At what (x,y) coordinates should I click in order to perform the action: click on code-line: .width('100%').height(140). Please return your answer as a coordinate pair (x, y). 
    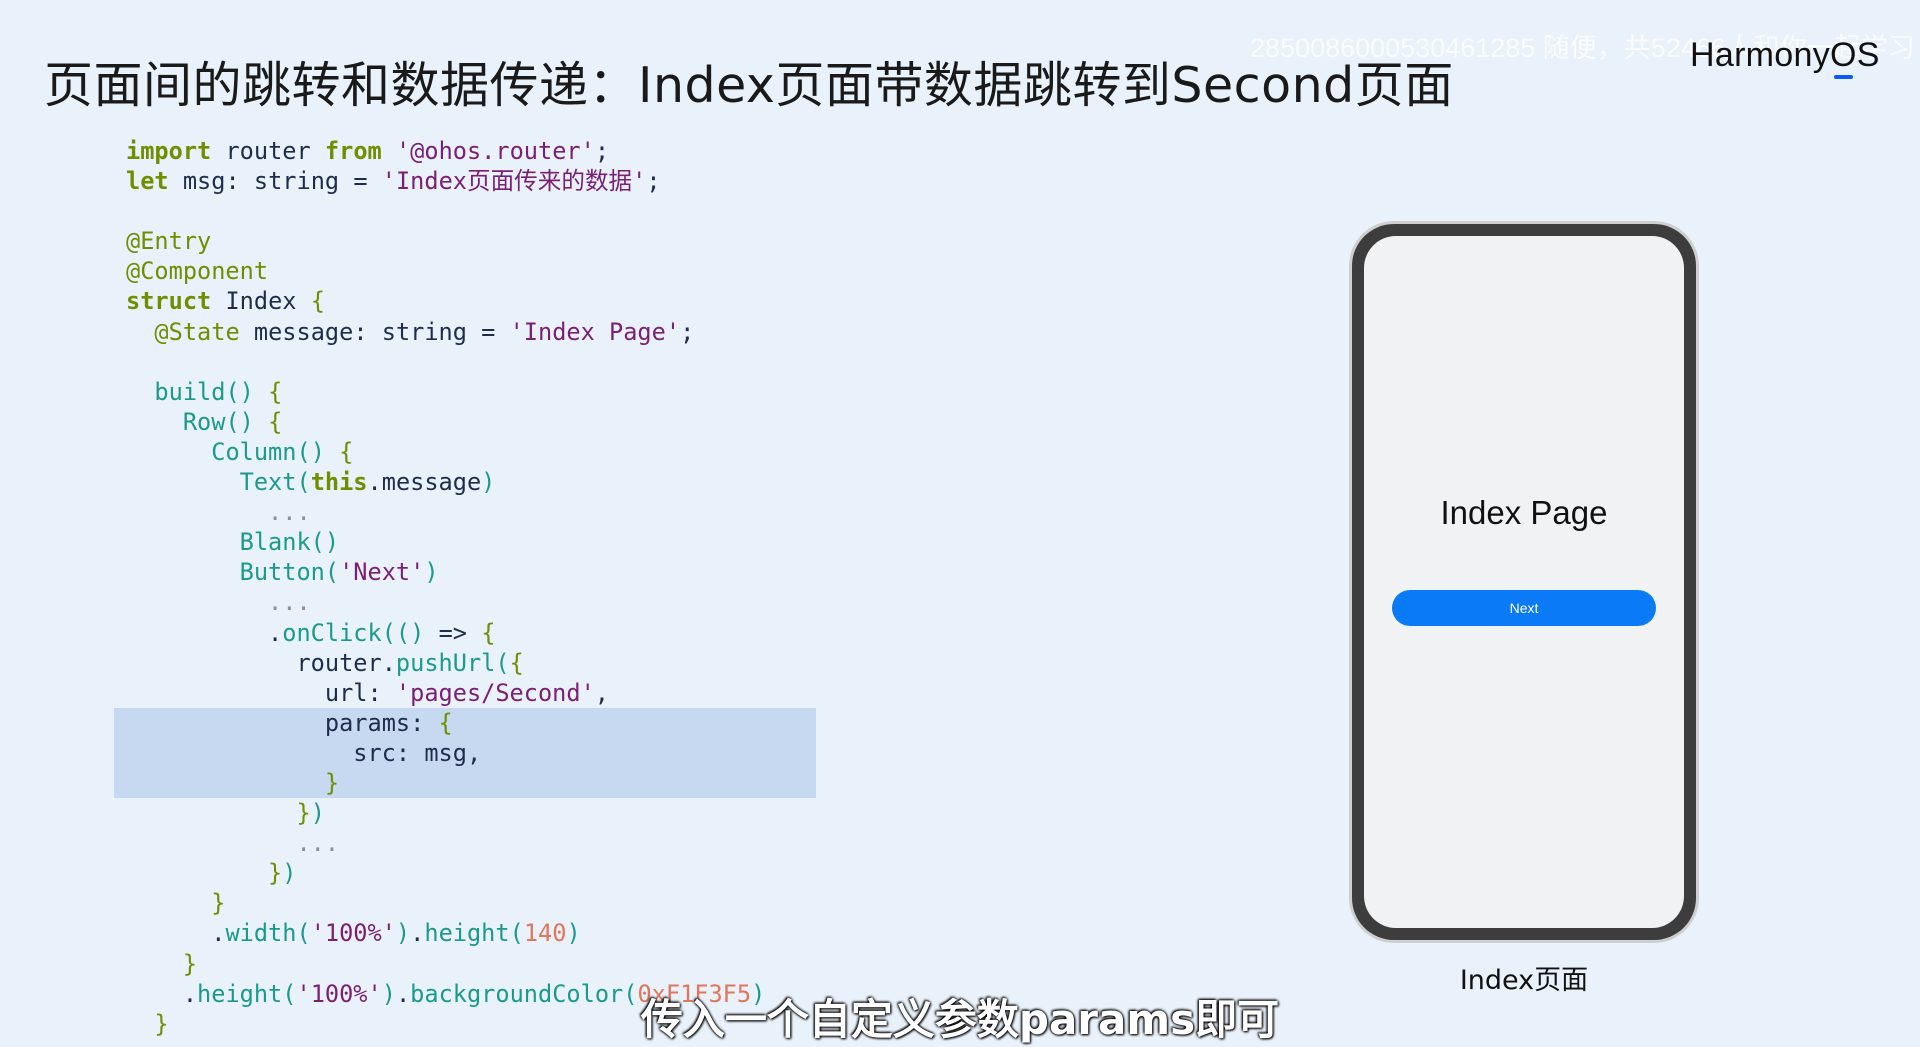
    Looking at the image, I should click on (353, 933).